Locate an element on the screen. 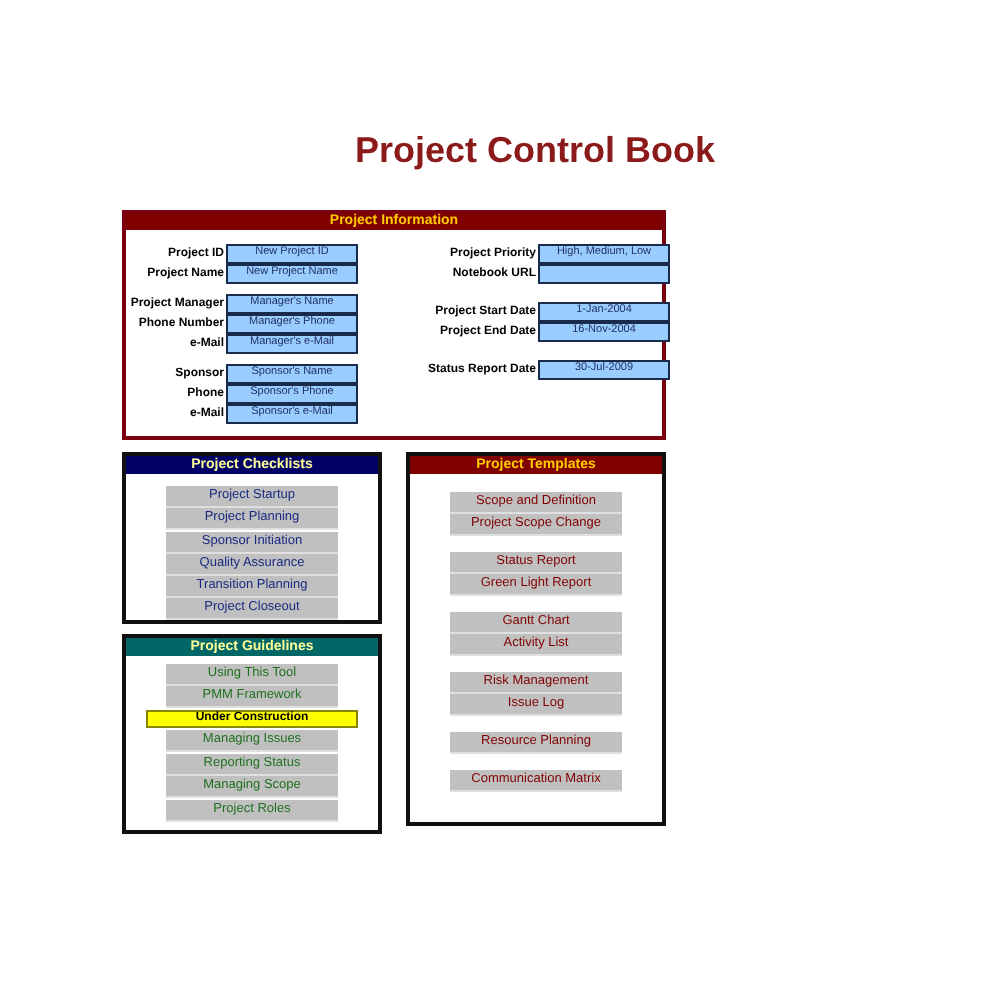 The image size is (990, 990). input-field is located at coordinates (604, 274).